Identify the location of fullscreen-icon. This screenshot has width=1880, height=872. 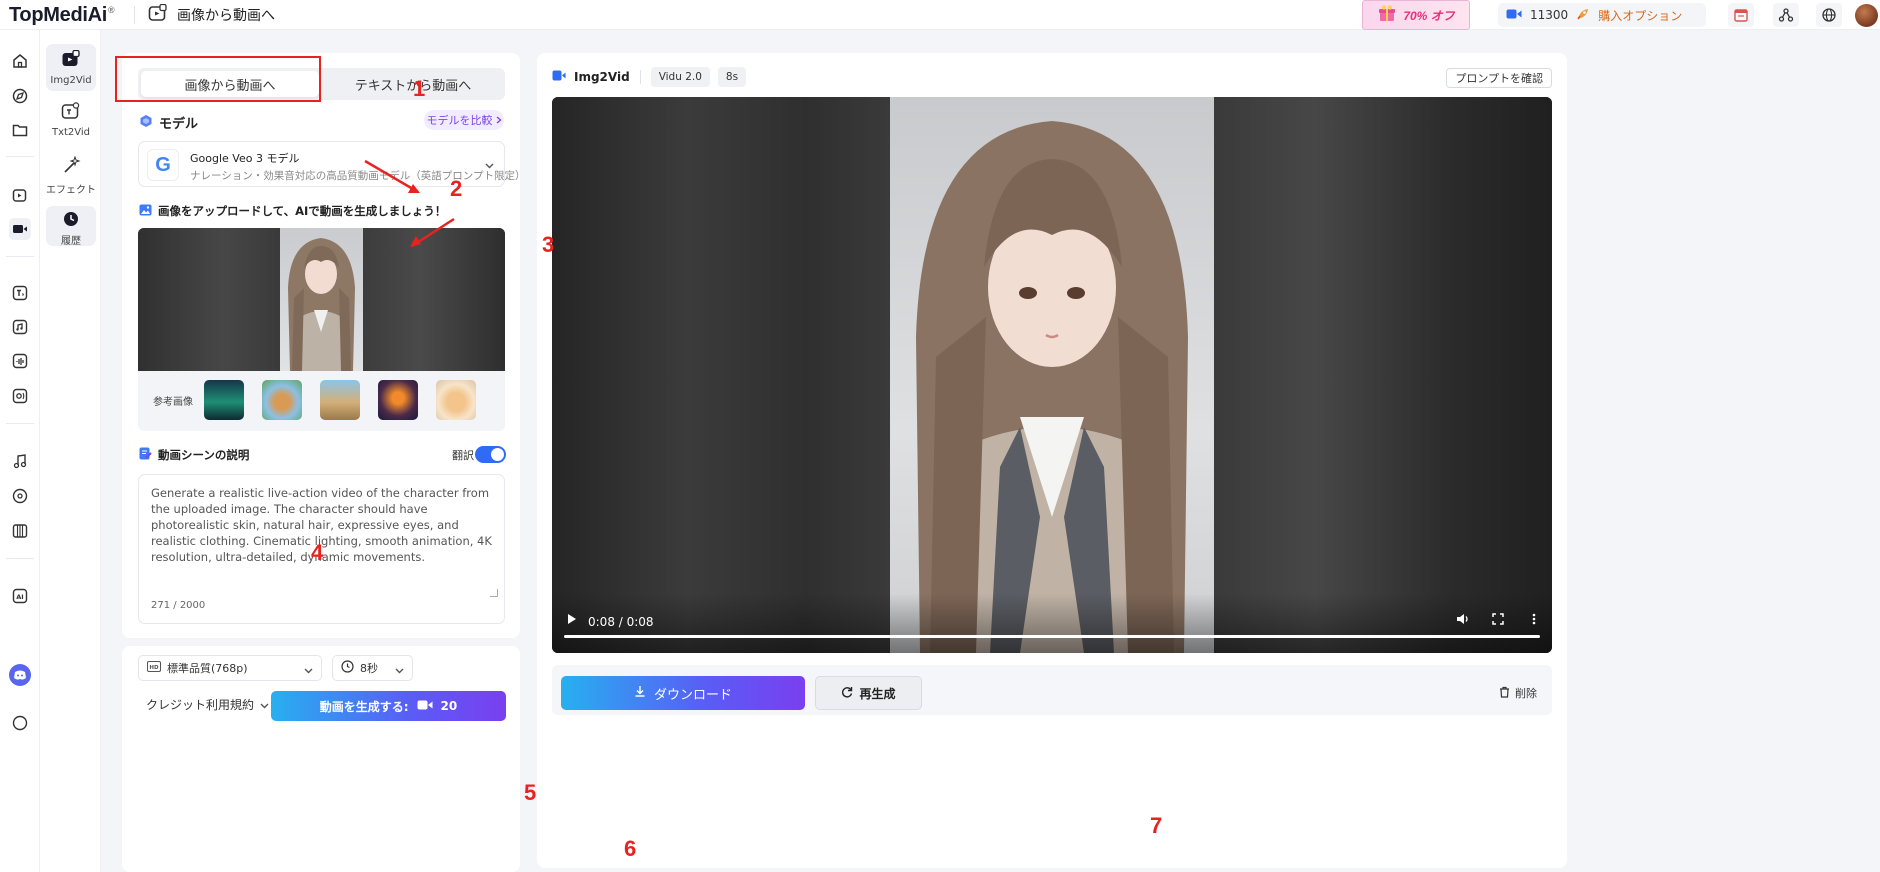
(1498, 619).